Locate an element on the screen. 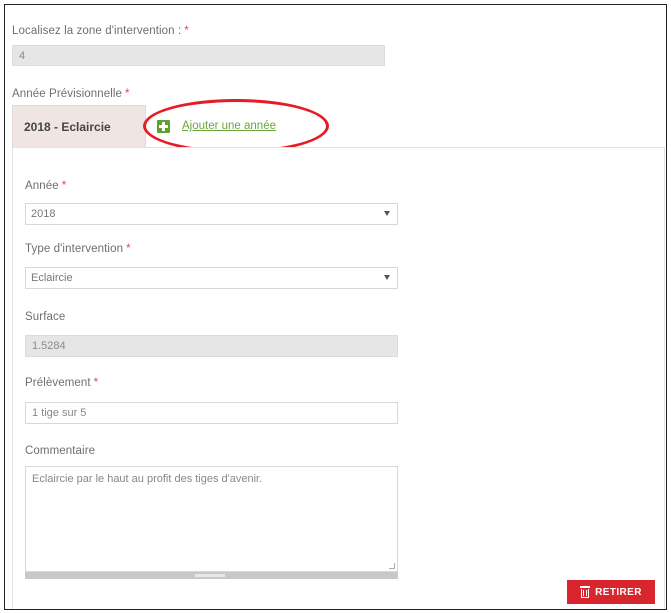 This screenshot has height=613, width=671. resize-handle is located at coordinates (392, 566).